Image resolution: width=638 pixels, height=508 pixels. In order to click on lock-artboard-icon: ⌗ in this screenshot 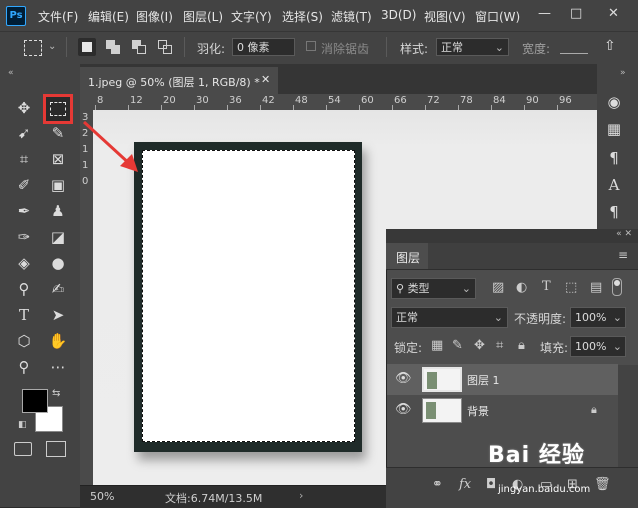, I will do `click(499, 345)`.